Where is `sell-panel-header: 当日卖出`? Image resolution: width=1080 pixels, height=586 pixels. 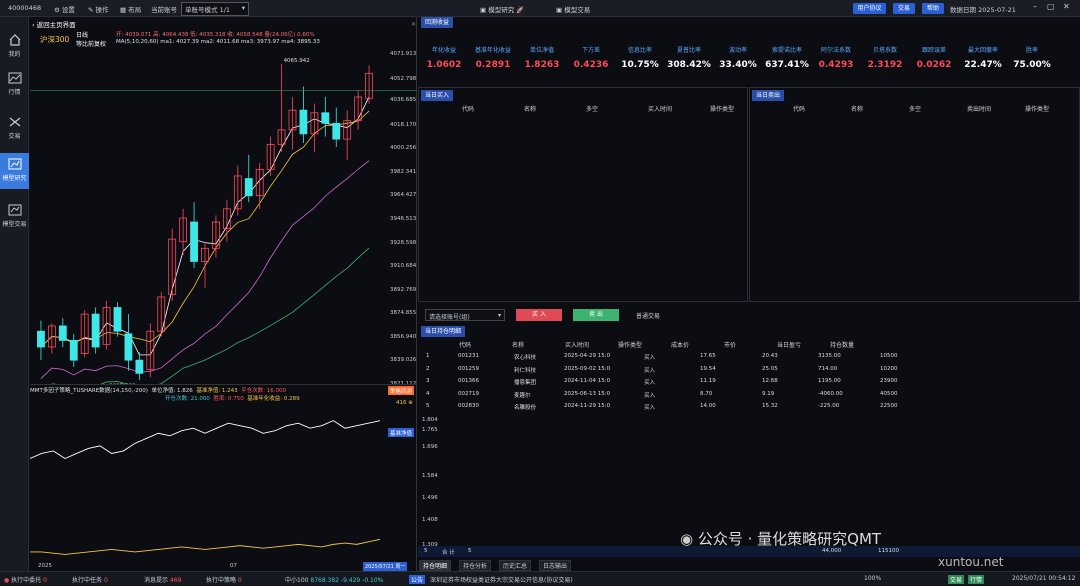
sell-panel-header: 当日卖出 is located at coordinates (768, 95).